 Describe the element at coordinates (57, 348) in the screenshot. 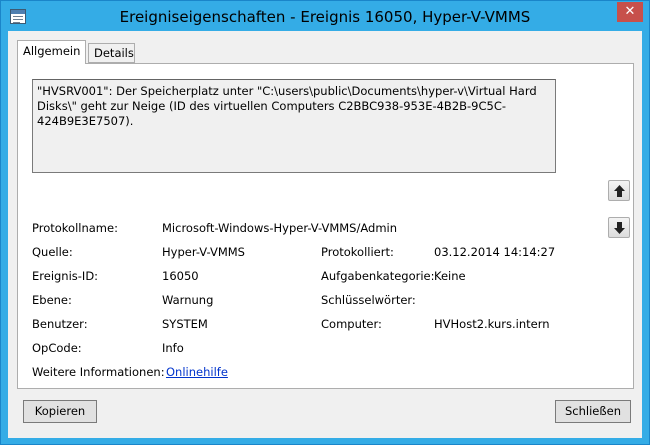

I see `label-opcode: OpCode:` at that location.